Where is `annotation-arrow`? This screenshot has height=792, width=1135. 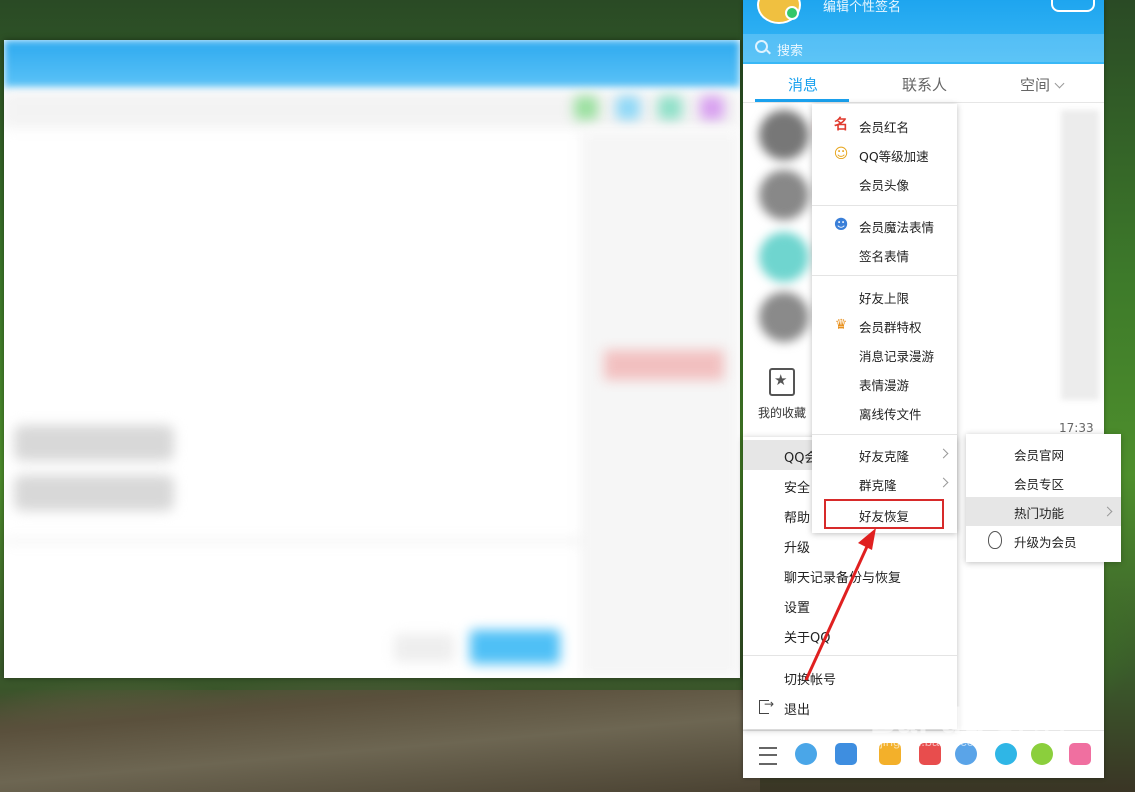
annotation-arrow is located at coordinates (840, 604).